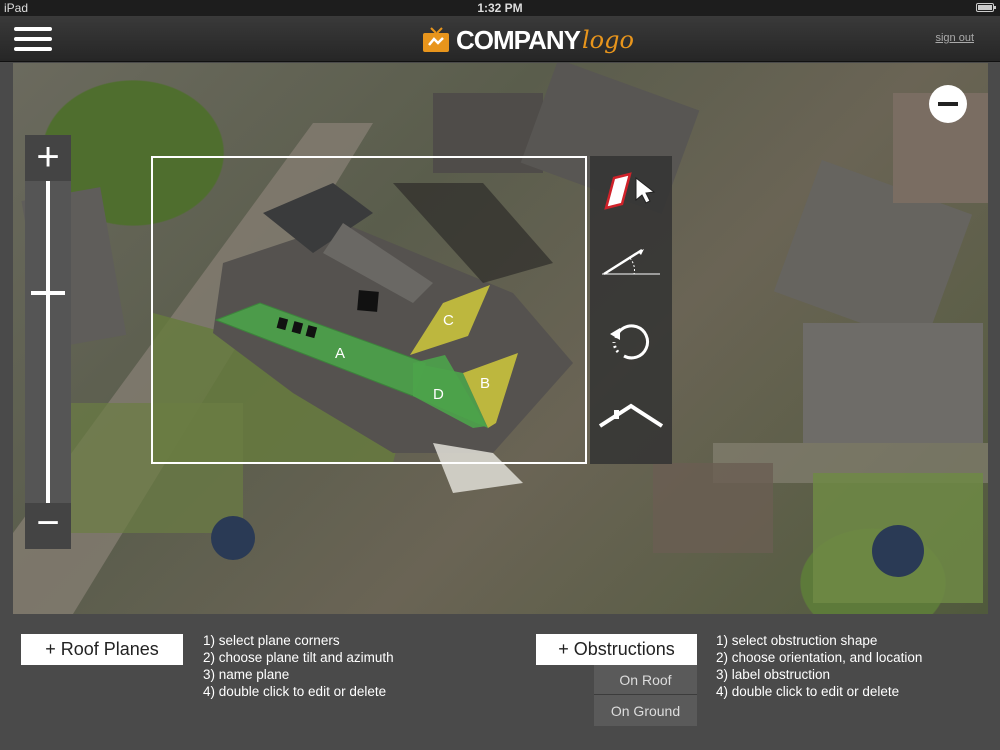  Describe the element at coordinates (631, 193) in the screenshot. I see `plane-select-icon` at that location.